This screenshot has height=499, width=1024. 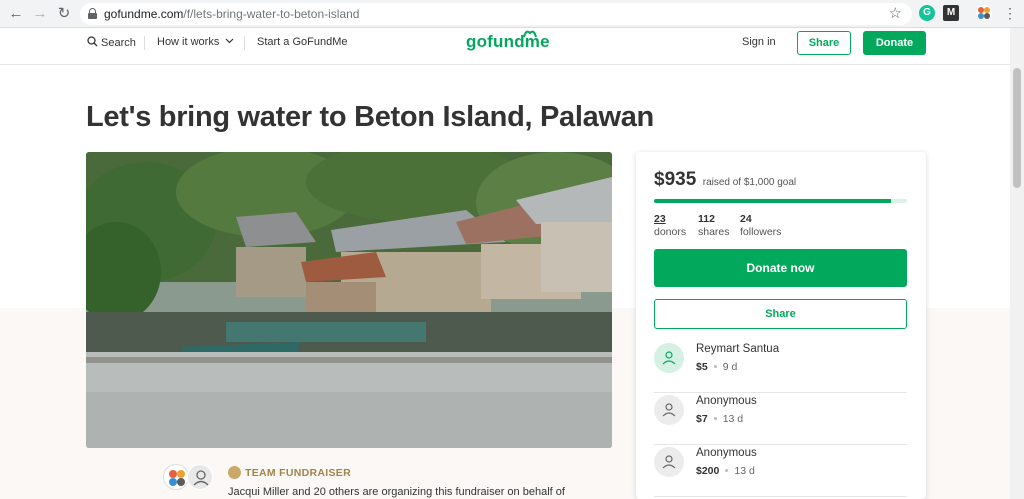 What do you see at coordinates (951, 13) in the screenshot?
I see `mendeley-icon: M` at bounding box center [951, 13].